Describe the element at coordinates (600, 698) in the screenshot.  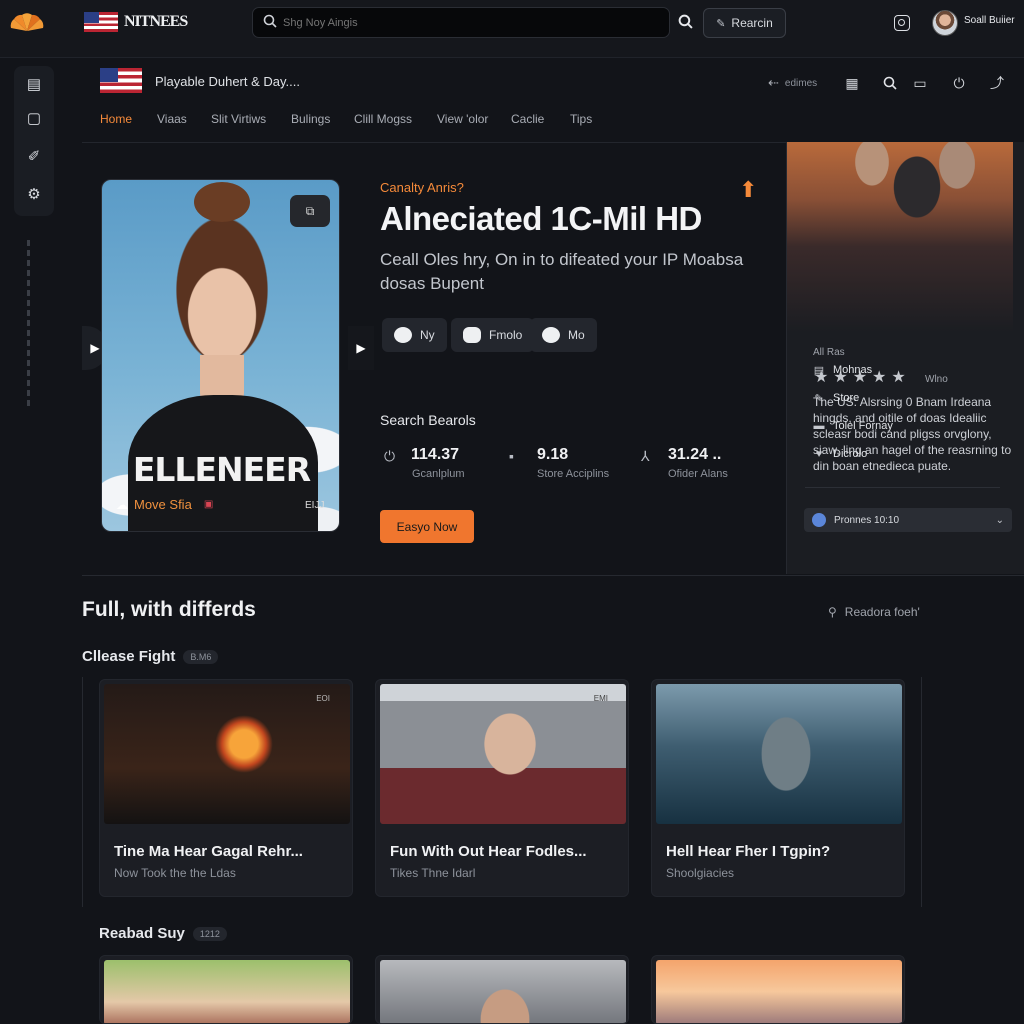
I see `card-tag: EMI` at that location.